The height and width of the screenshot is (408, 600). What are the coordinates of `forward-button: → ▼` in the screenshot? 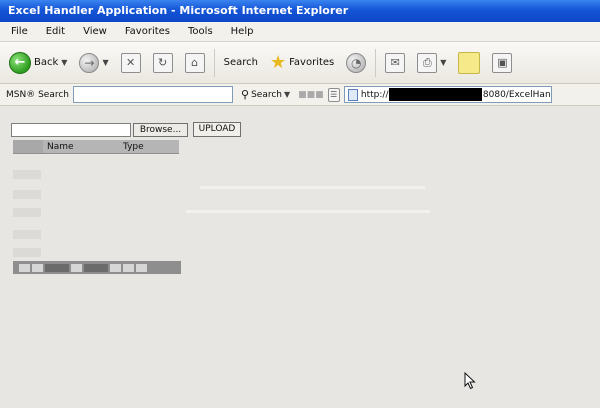 It's located at (93, 63).